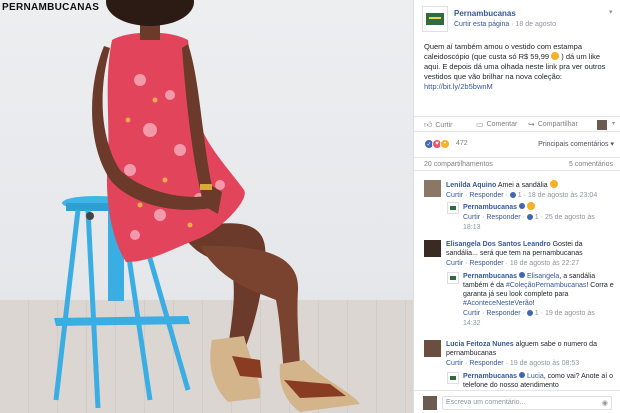 This screenshot has height=413, width=620. What do you see at coordinates (481, 24) in the screenshot?
I see `like-page-link: Curtir esta página` at bounding box center [481, 24].